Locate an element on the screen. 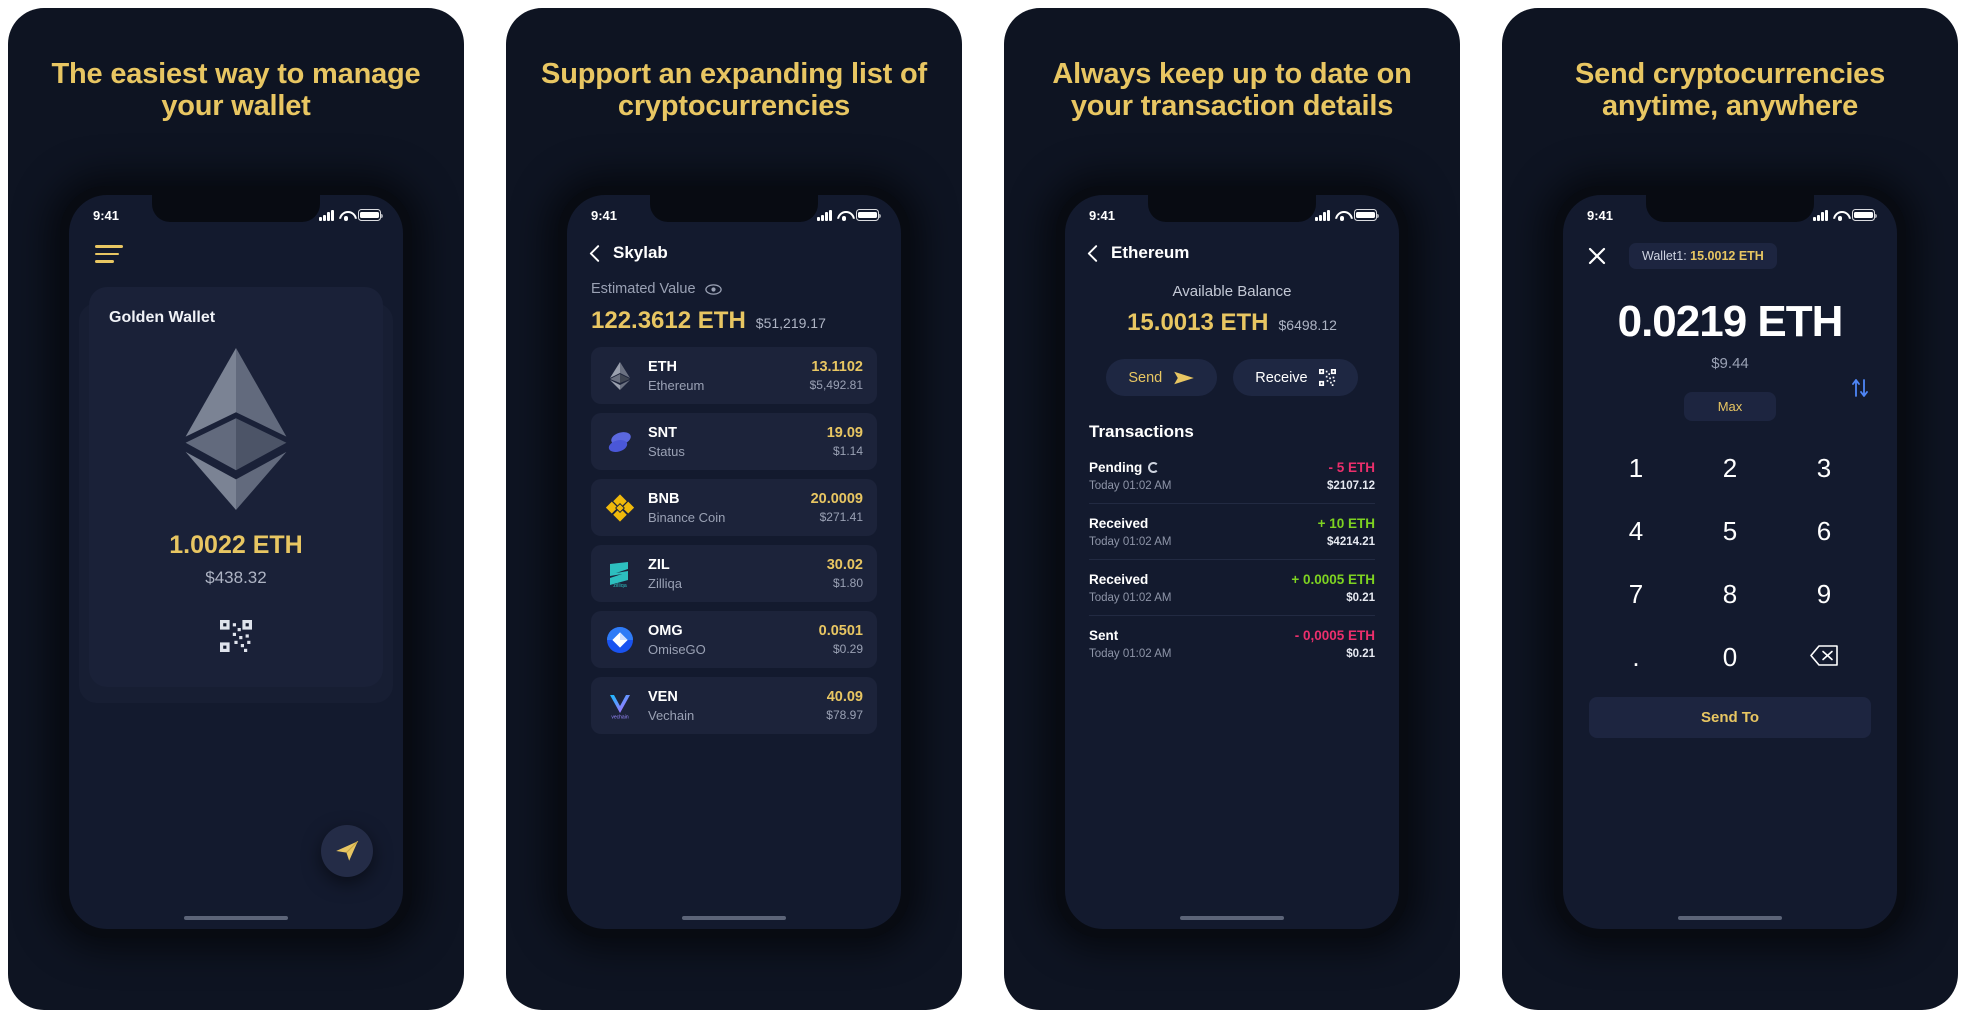 The width and height of the screenshot is (1978, 1018). list-item: zilliqa ZIL Zilliqa 30.02 $1.80 is located at coordinates (734, 573).